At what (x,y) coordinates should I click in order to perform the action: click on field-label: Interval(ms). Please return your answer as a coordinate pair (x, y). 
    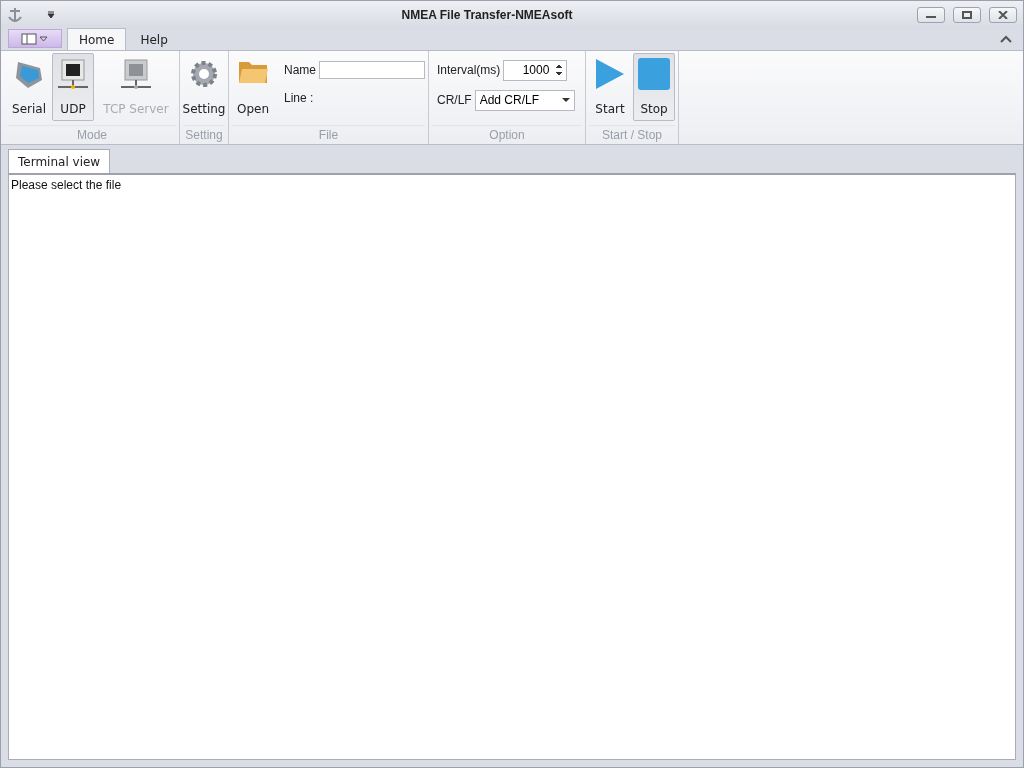
    Looking at the image, I should click on (469, 70).